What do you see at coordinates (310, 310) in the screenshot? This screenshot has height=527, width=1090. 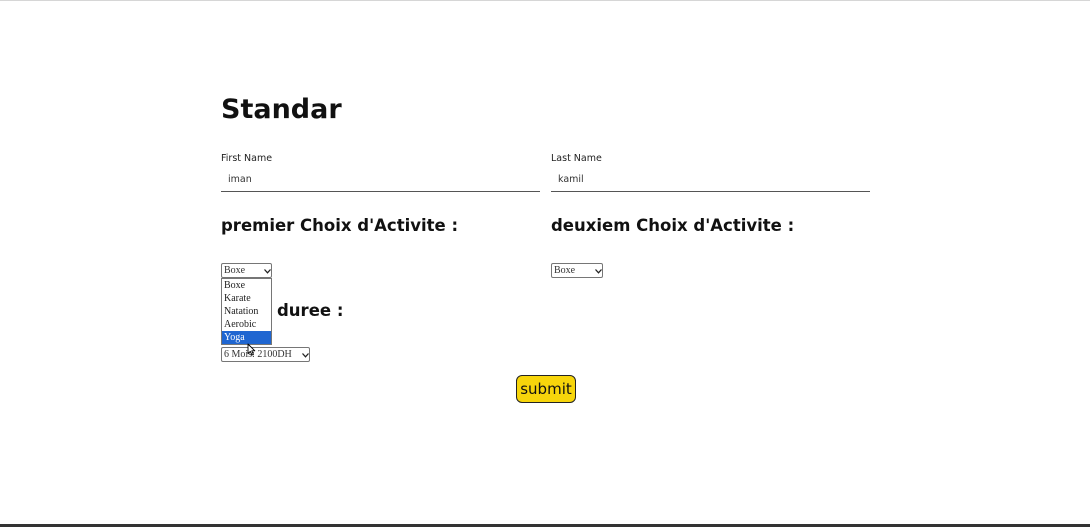 I see `duree-heading: duree :` at bounding box center [310, 310].